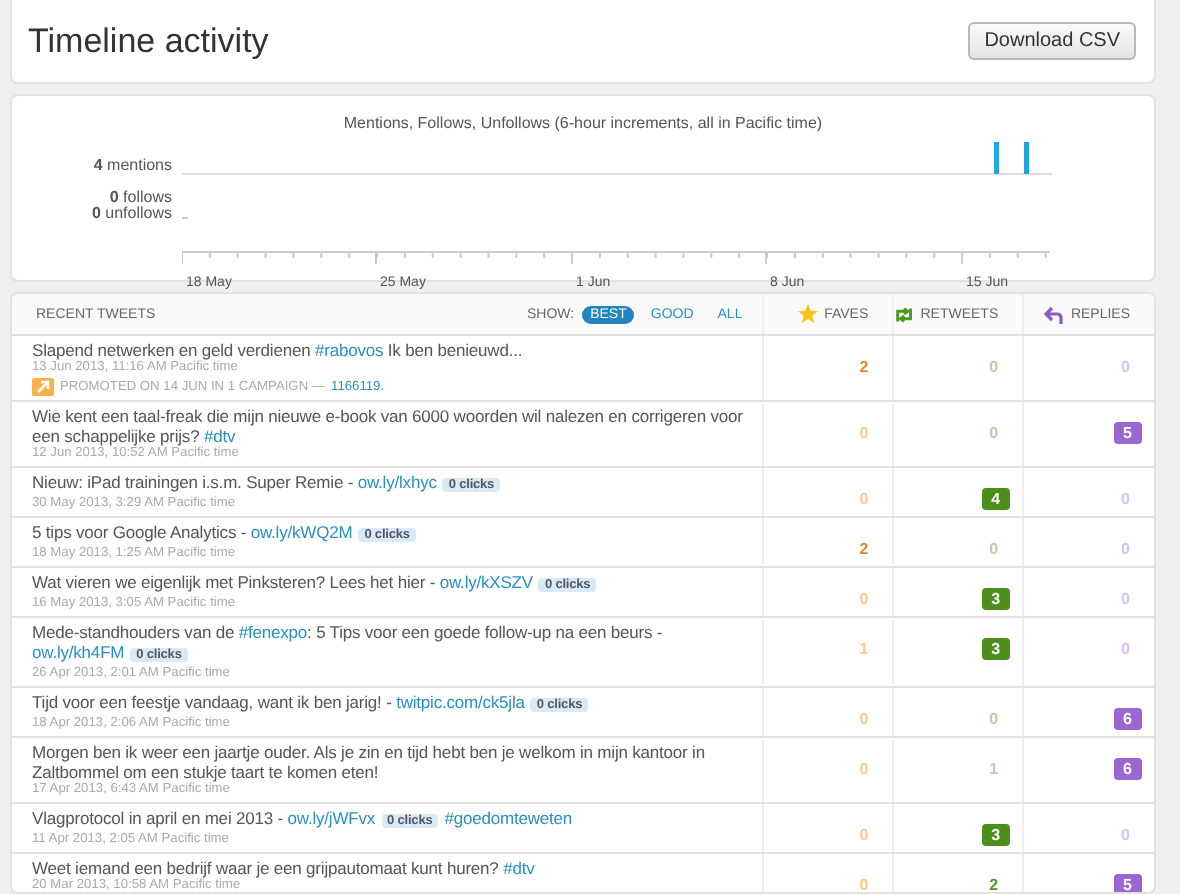  What do you see at coordinates (1052, 41) in the screenshot?
I see `download-csv-button: Download CSV` at bounding box center [1052, 41].